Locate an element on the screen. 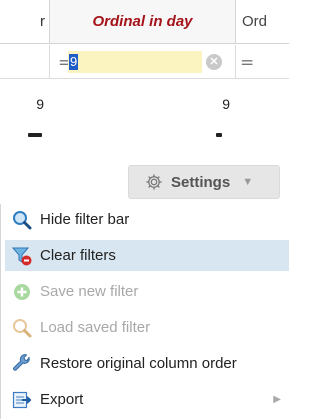  menu-item-clear-filters: Clear filters is located at coordinates (147, 255).